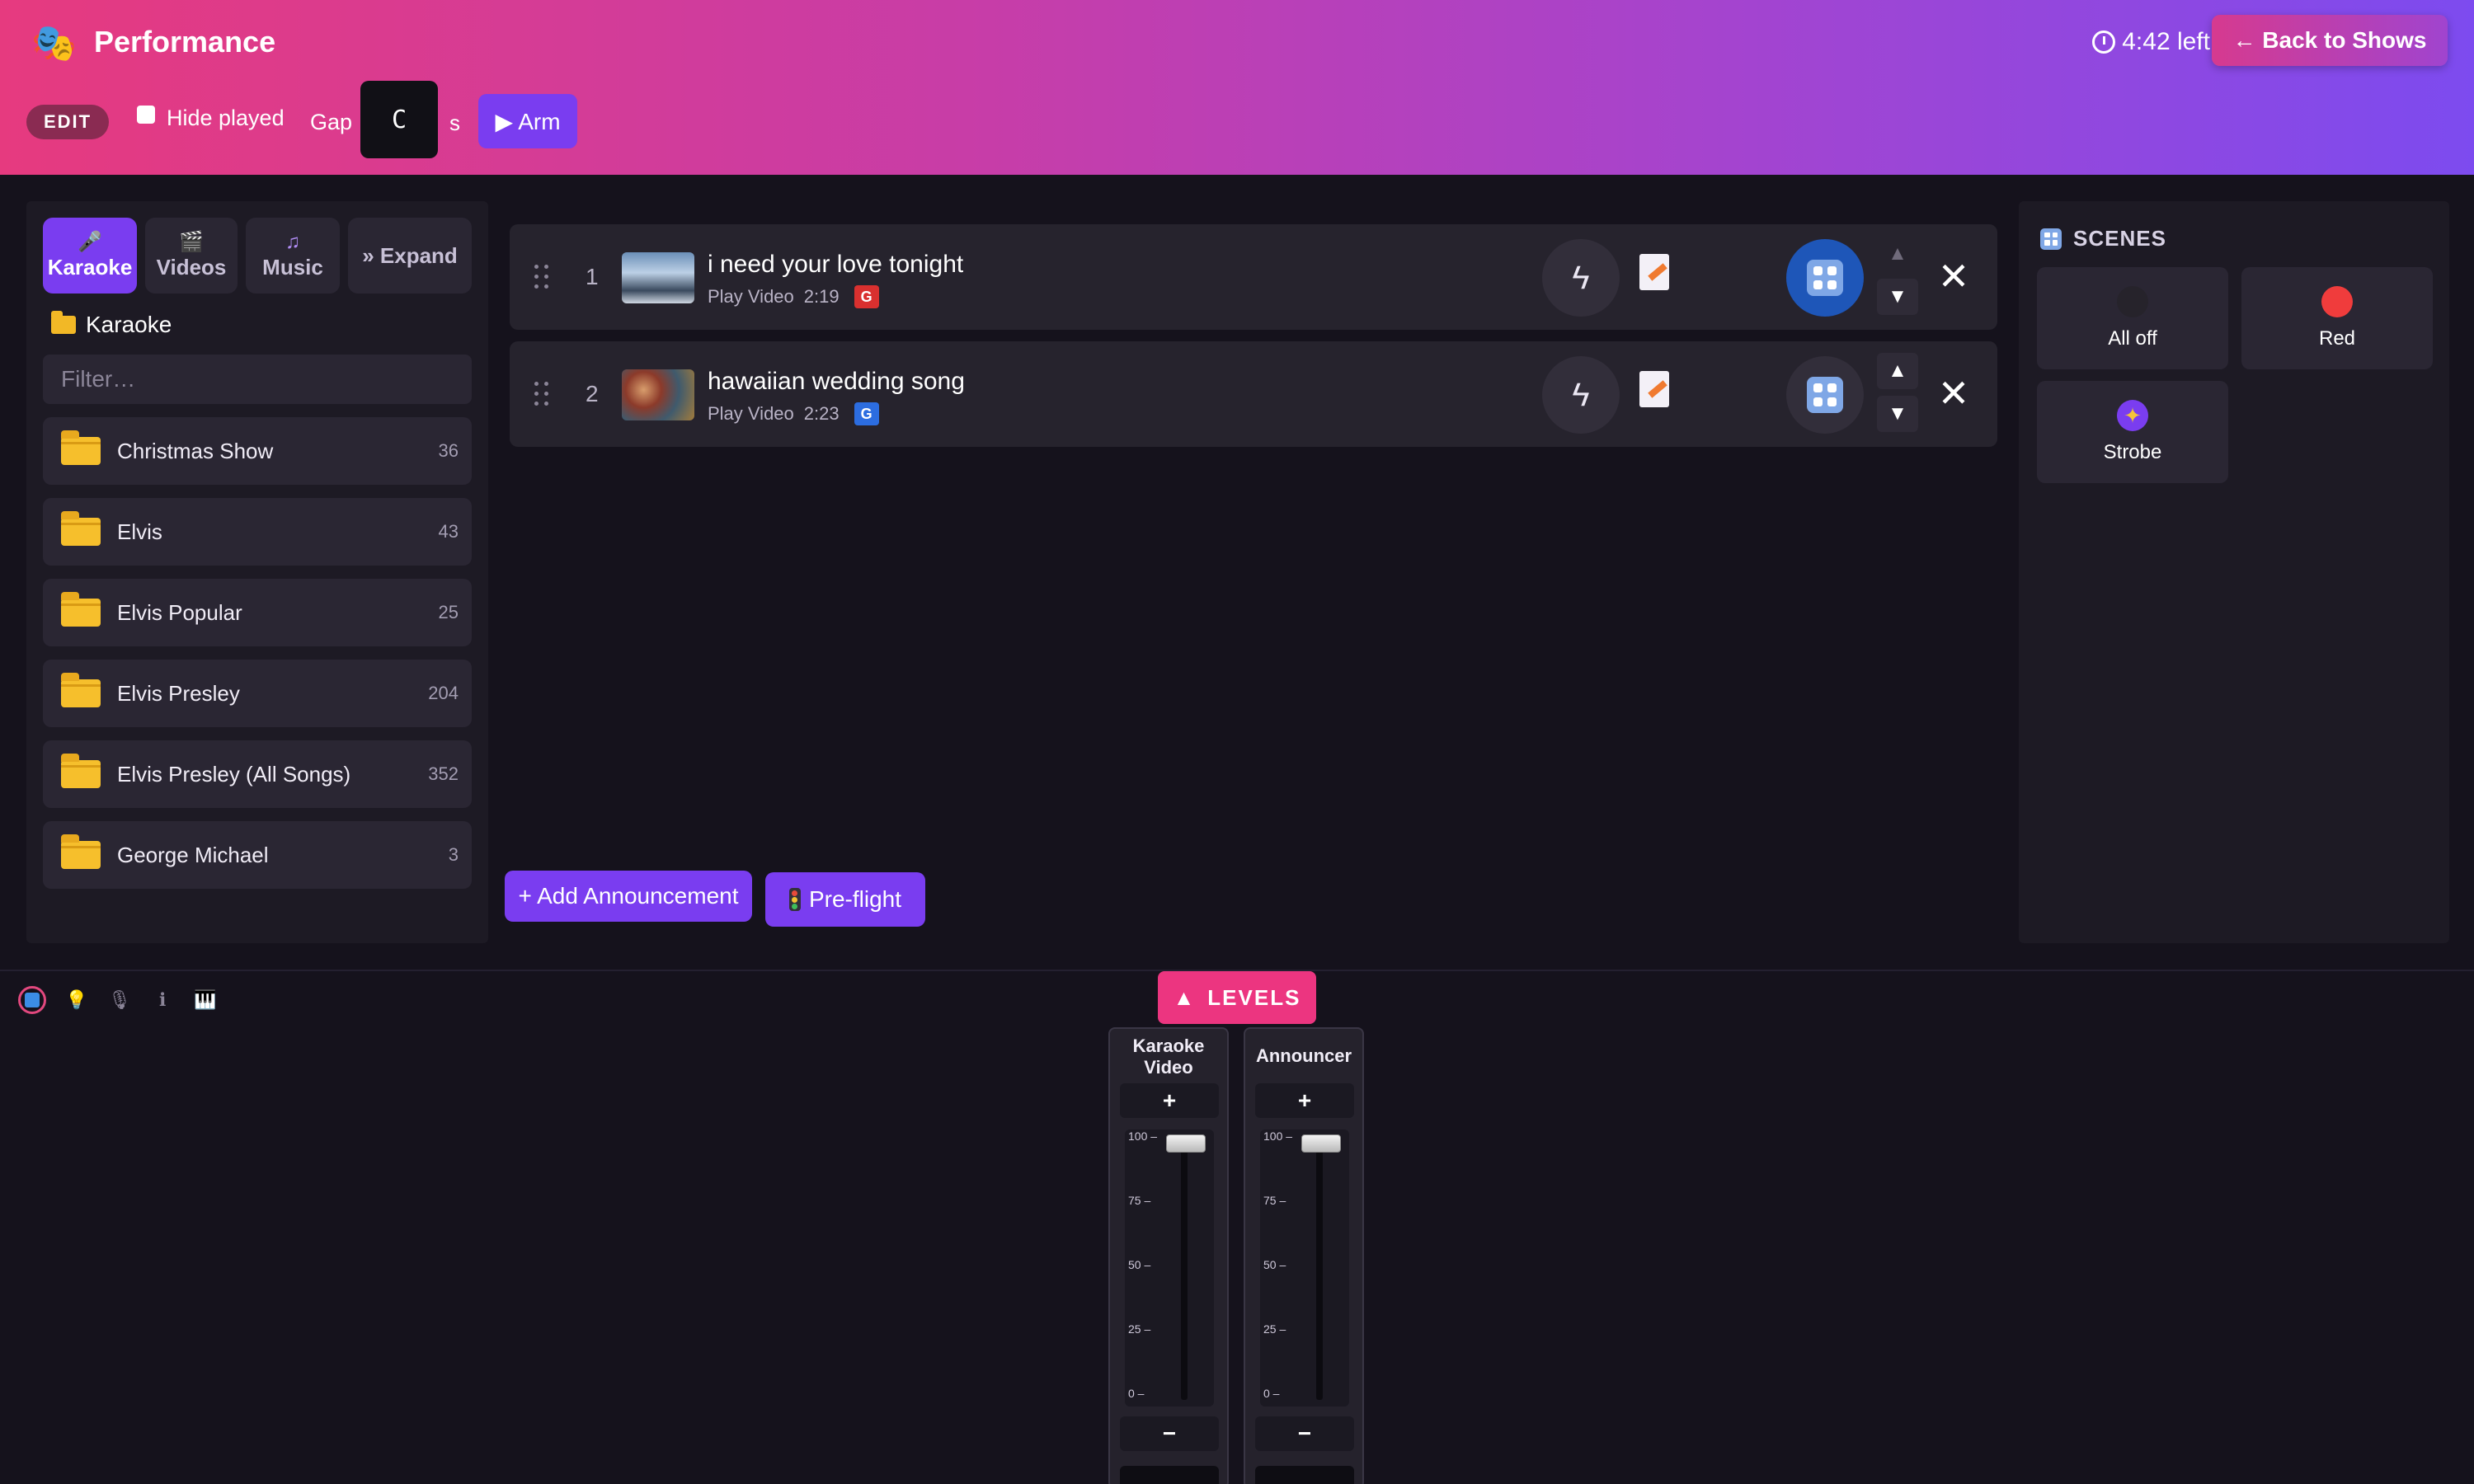 Image resolution: width=2474 pixels, height=1484 pixels. I want to click on queue-number: 1, so click(592, 276).